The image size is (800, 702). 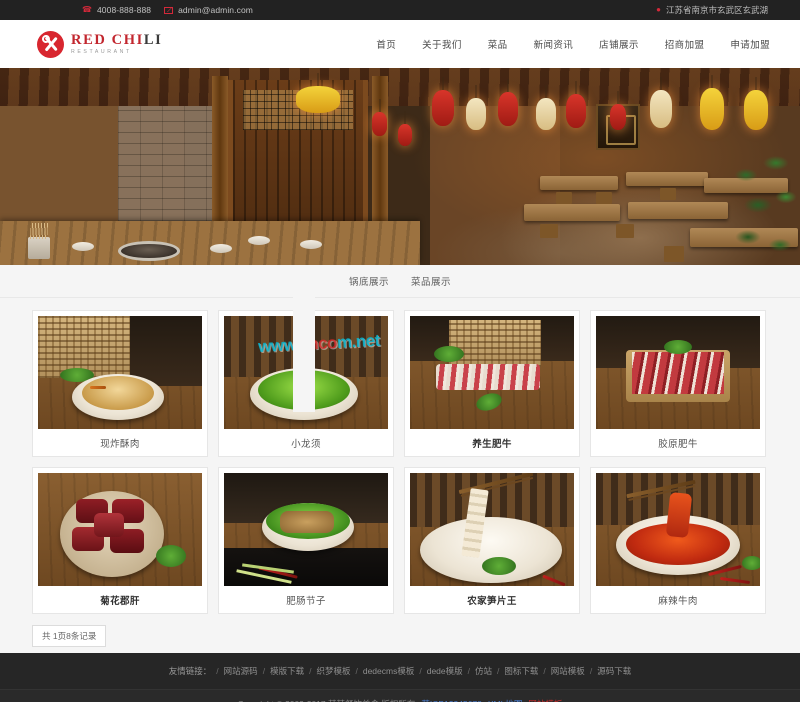 I want to click on hero-potted-plant, so click(x=764, y=205).